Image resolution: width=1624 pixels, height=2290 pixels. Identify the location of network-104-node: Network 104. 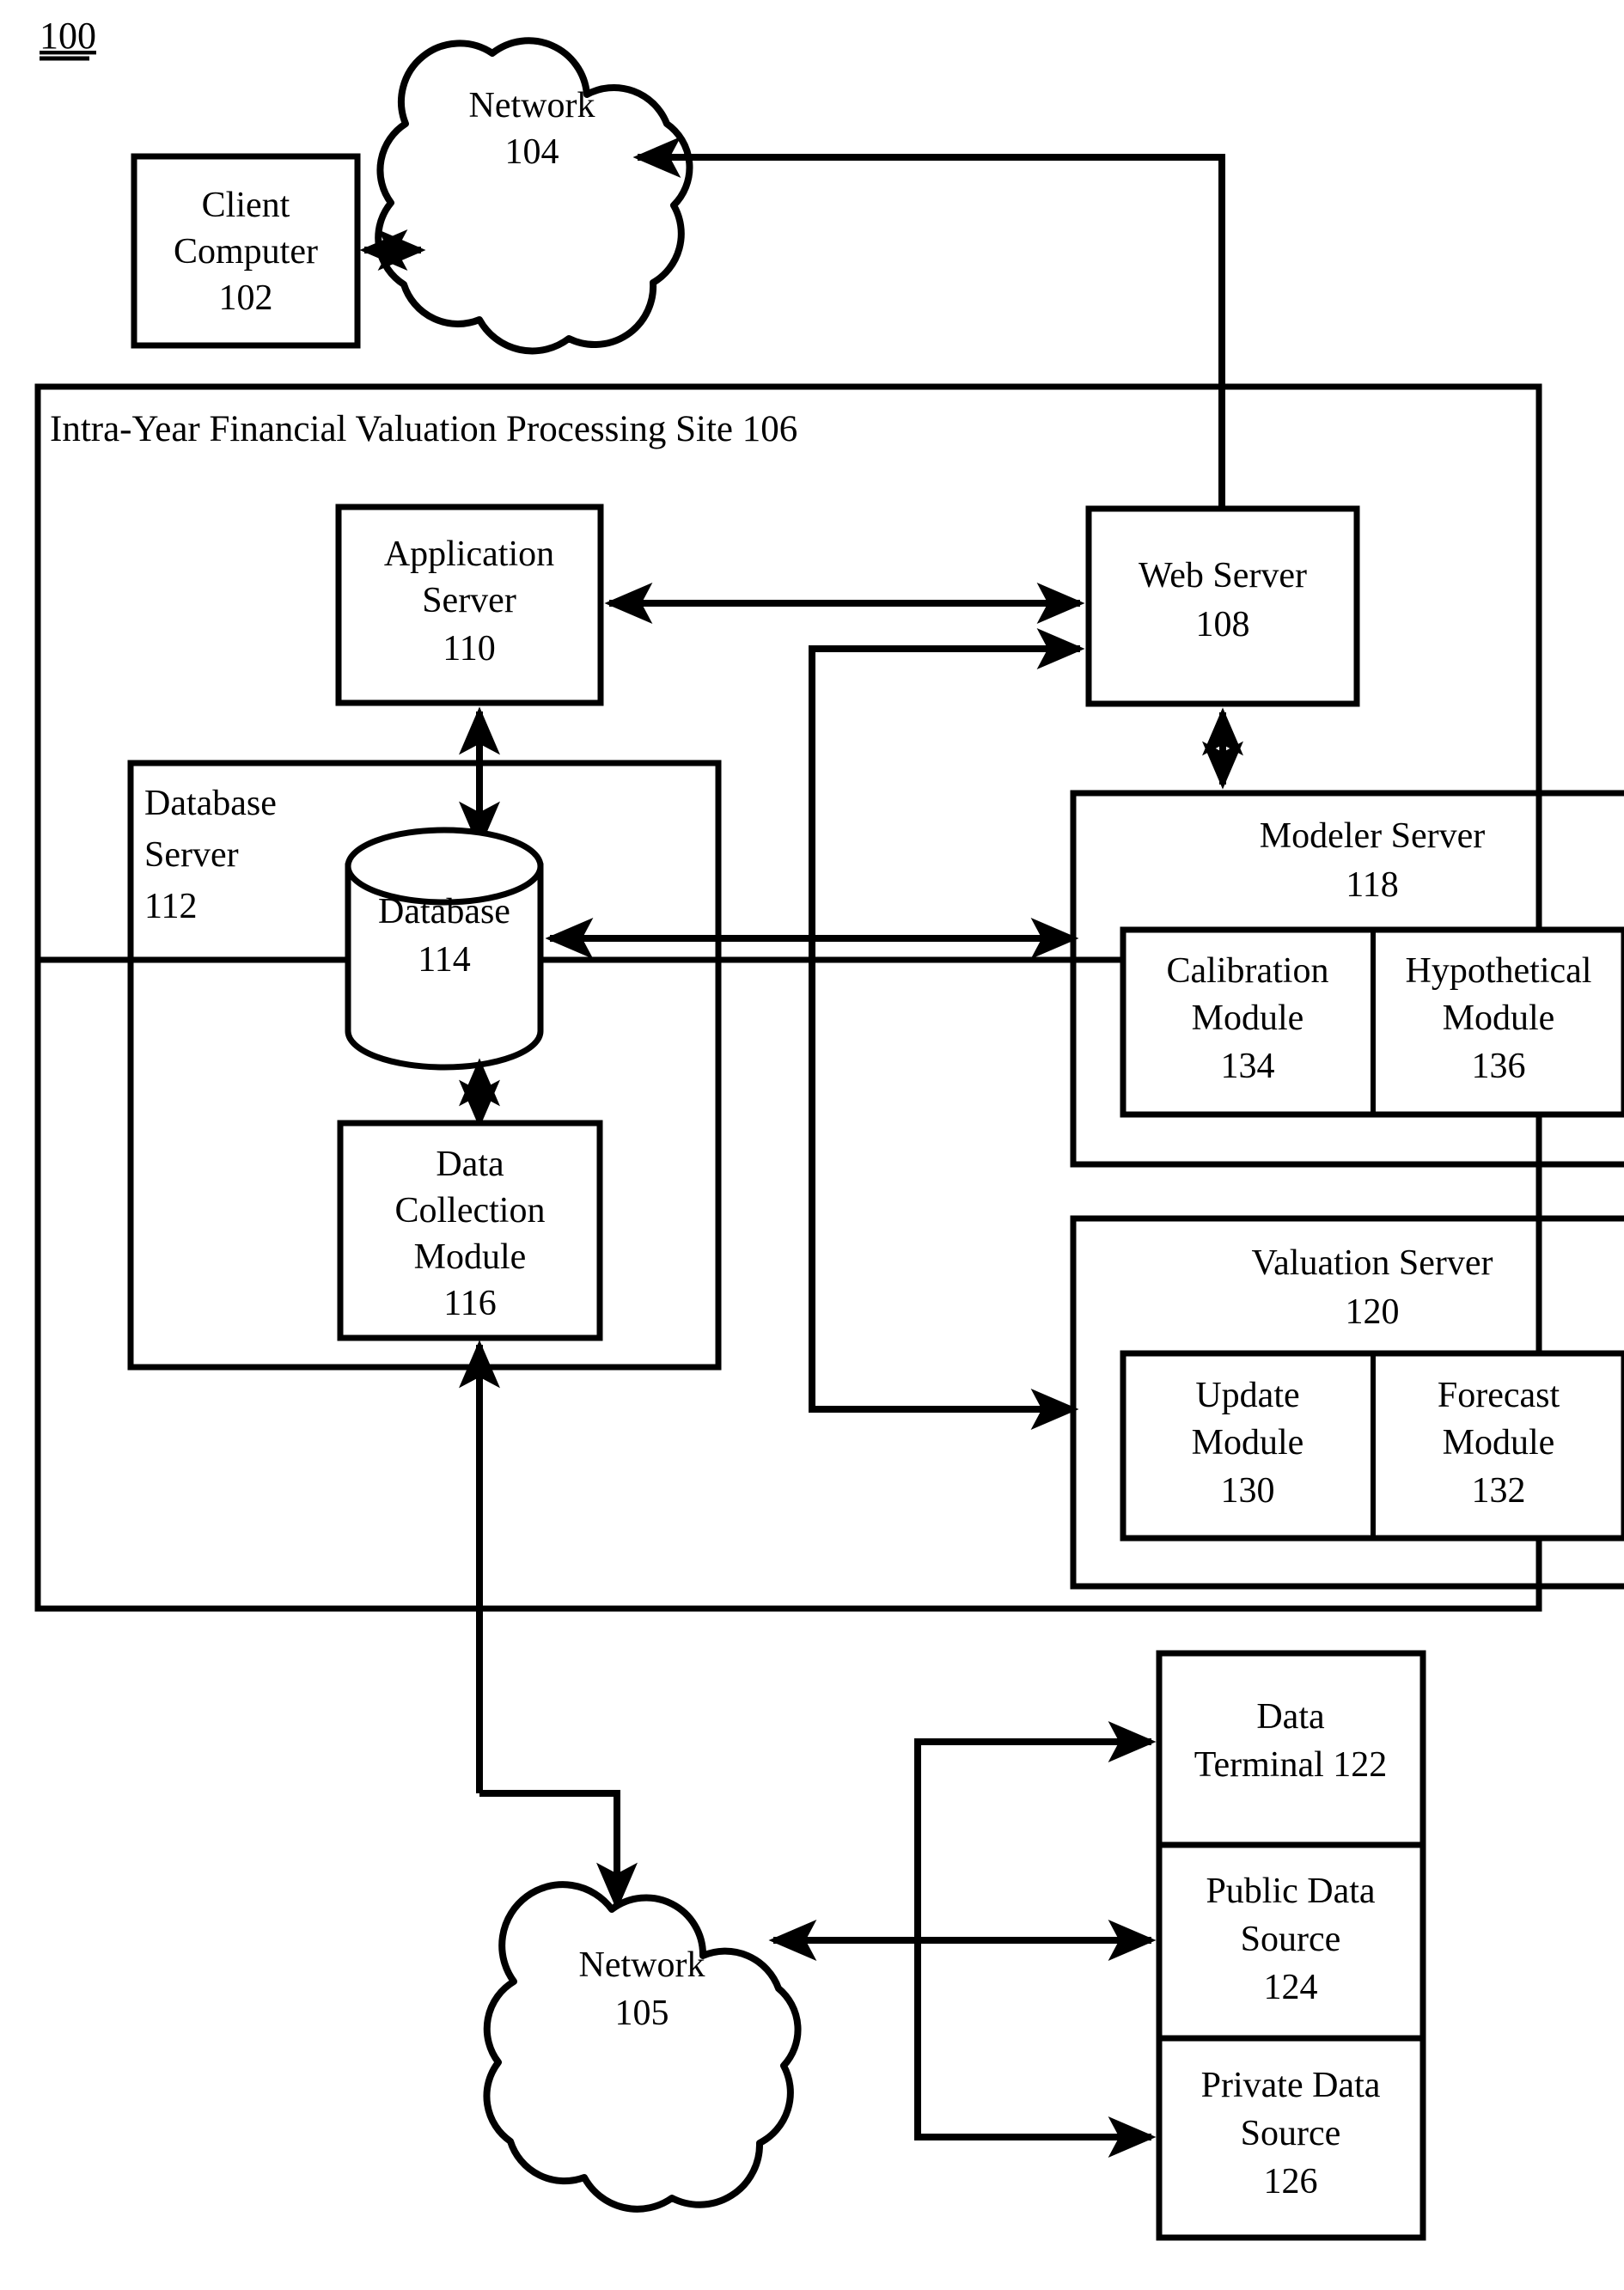
(534, 196).